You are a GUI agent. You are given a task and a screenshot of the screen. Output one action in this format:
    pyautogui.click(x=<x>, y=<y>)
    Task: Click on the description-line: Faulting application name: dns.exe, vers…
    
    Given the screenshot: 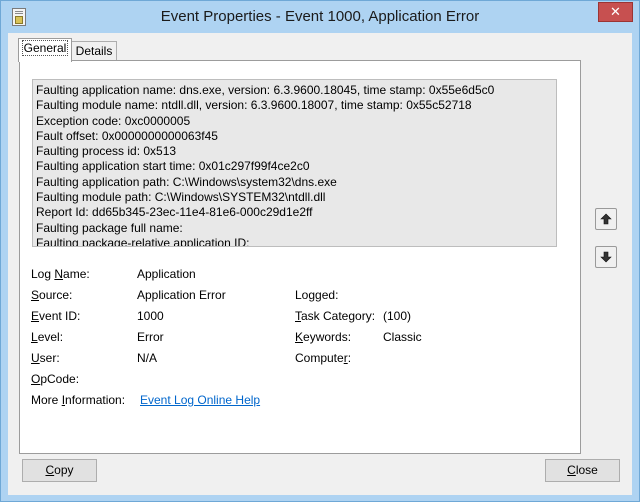 What is the action you would take?
    pyautogui.click(x=265, y=90)
    